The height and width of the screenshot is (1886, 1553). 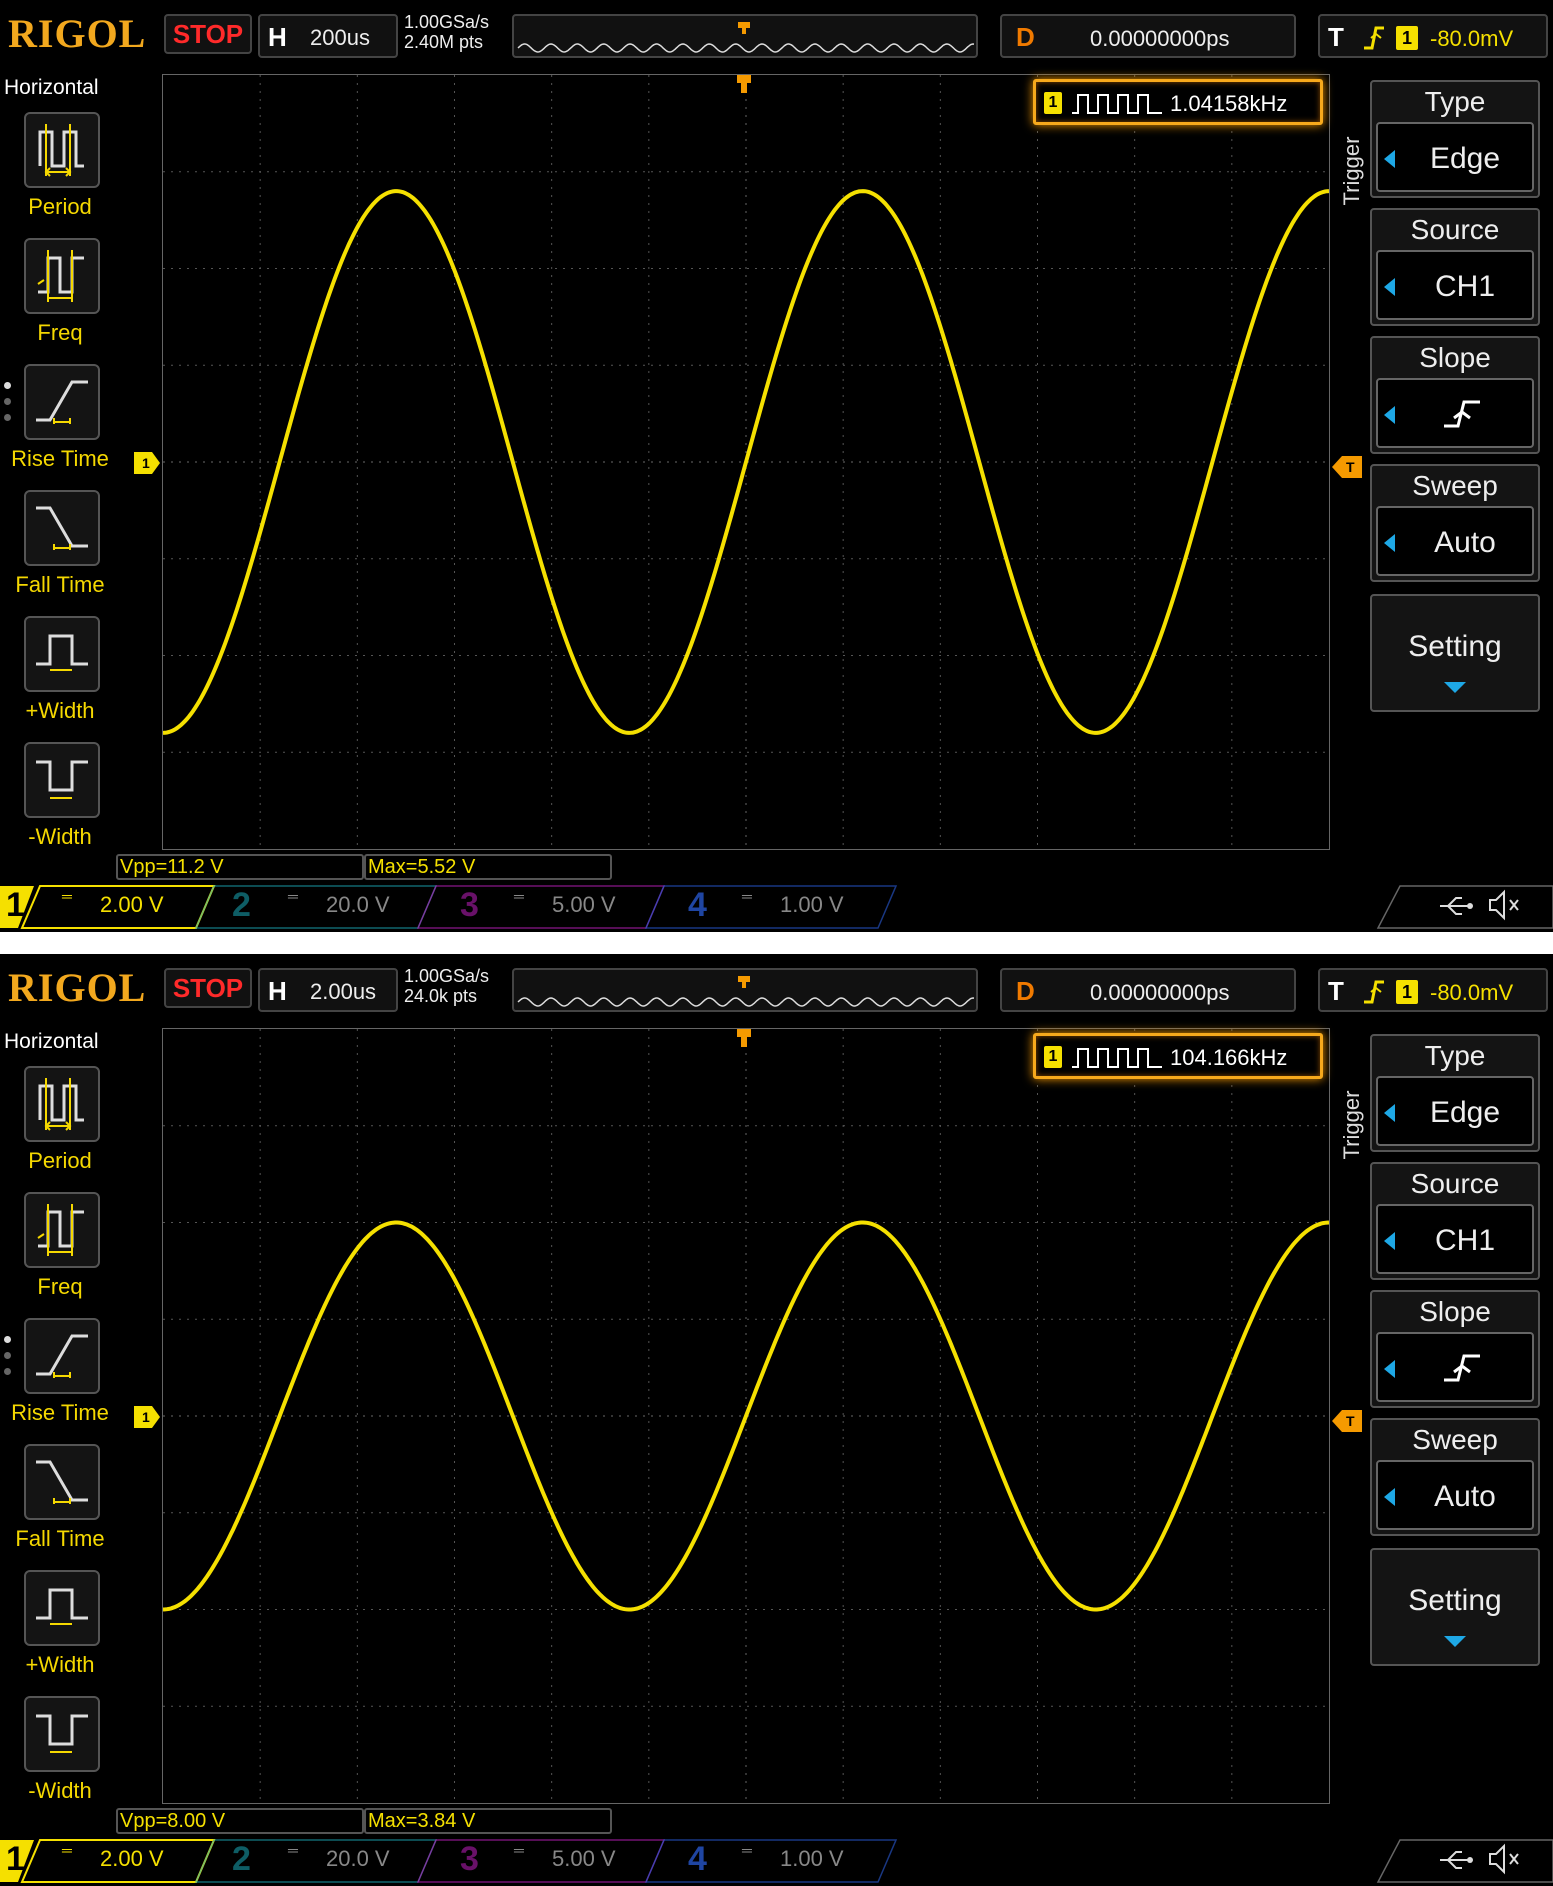 I want to click on memory-depth: 24.0k pts, so click(x=441, y=996).